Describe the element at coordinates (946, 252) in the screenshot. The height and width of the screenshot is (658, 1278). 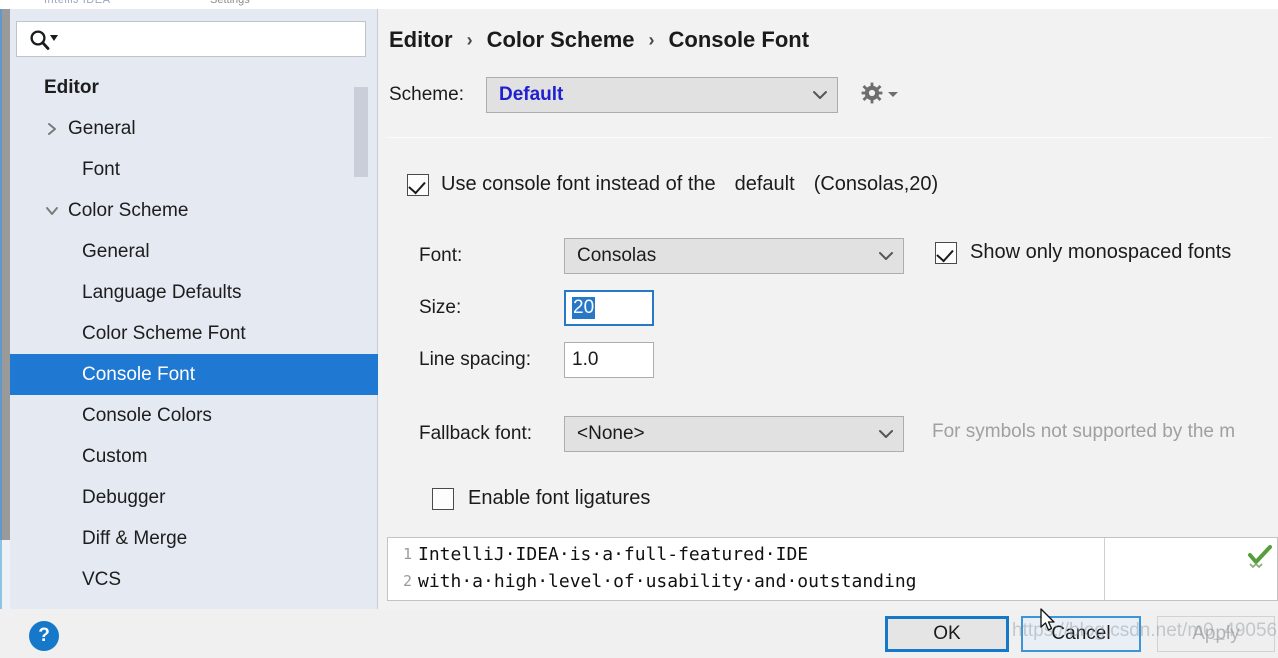
I see `show-monospaced-checkbox` at that location.